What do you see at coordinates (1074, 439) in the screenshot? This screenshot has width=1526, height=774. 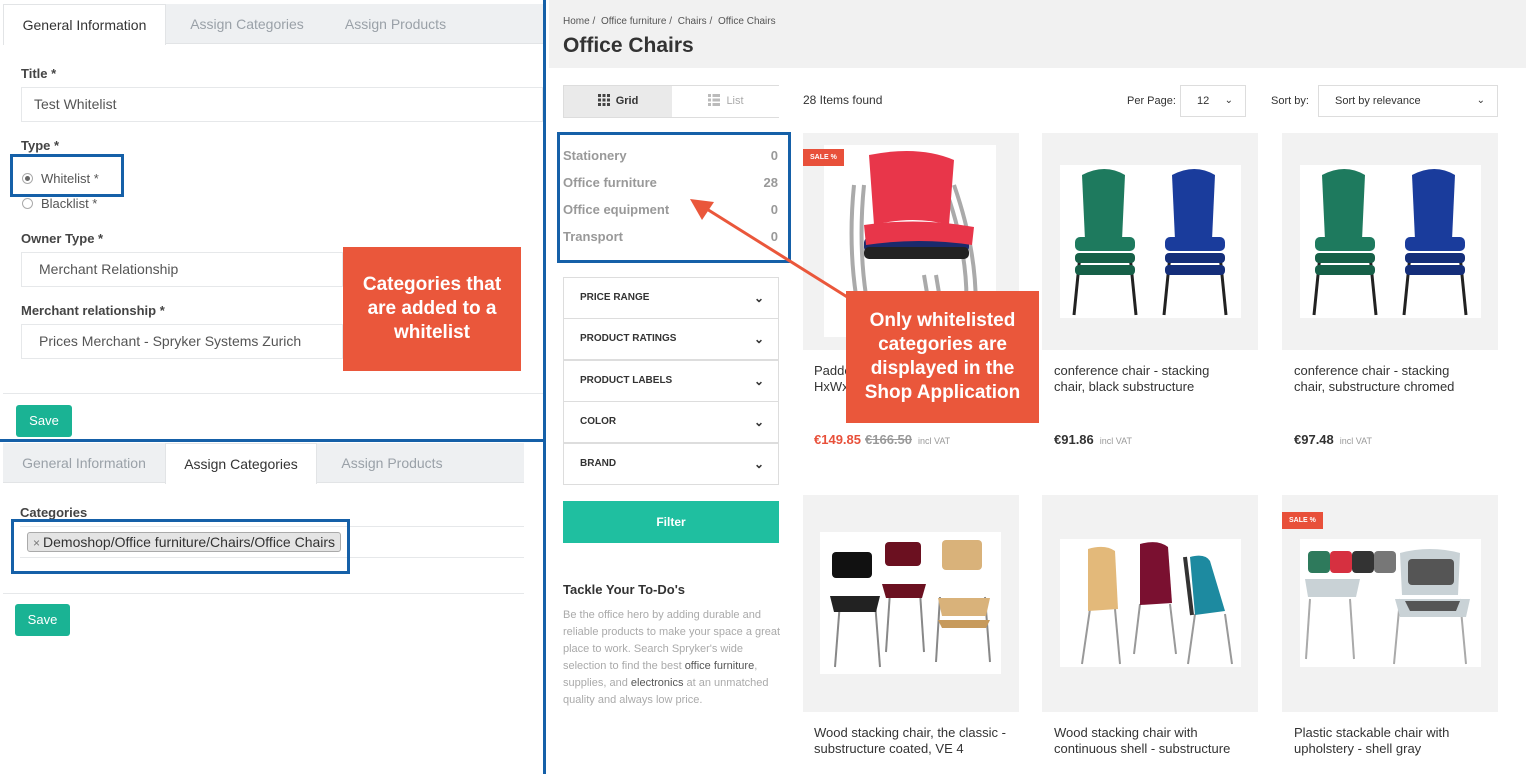 I see `price-current: €91.86` at bounding box center [1074, 439].